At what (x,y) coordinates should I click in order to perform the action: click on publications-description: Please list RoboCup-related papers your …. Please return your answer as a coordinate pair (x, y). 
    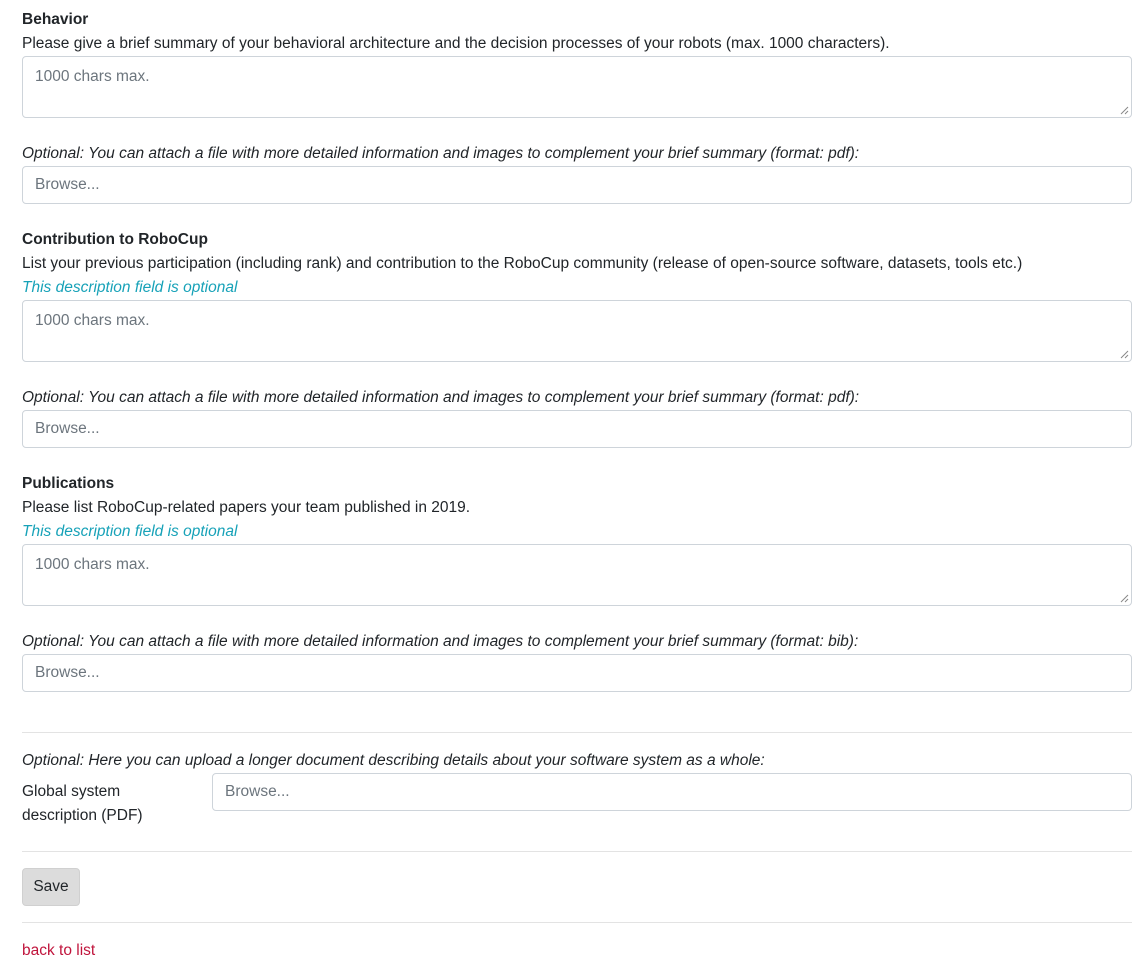
    Looking at the image, I should click on (246, 507).